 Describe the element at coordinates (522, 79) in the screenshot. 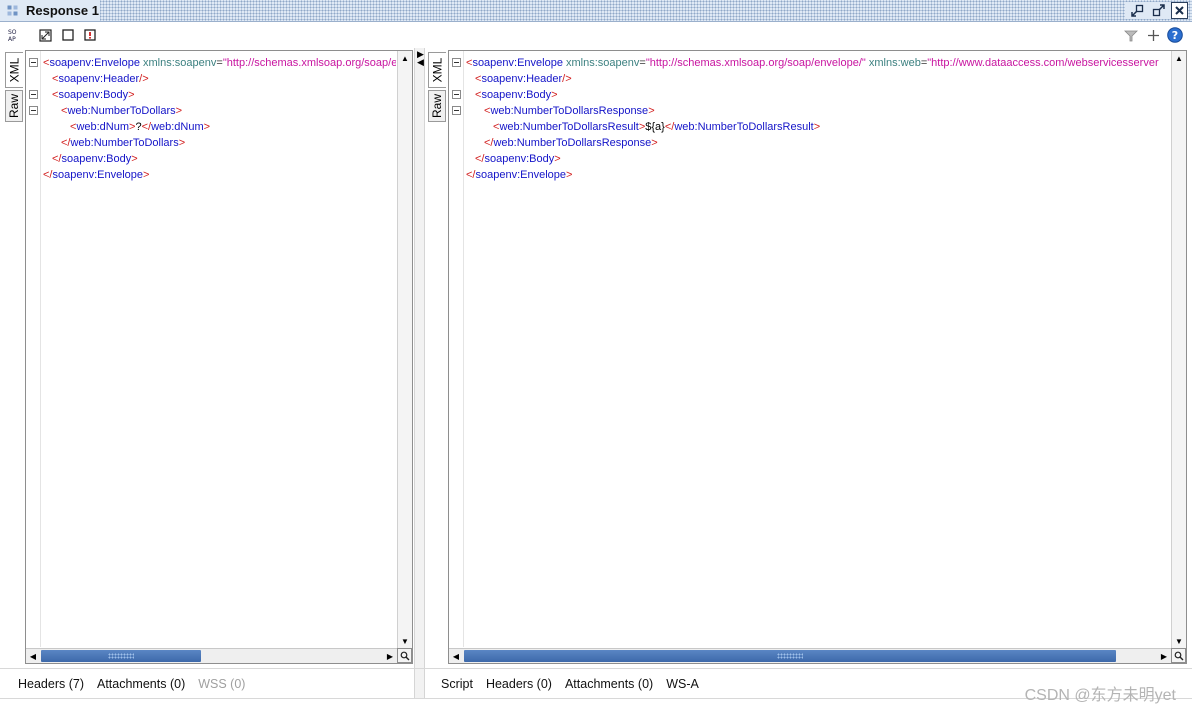

I see `xml-token: soapenv:Header` at that location.